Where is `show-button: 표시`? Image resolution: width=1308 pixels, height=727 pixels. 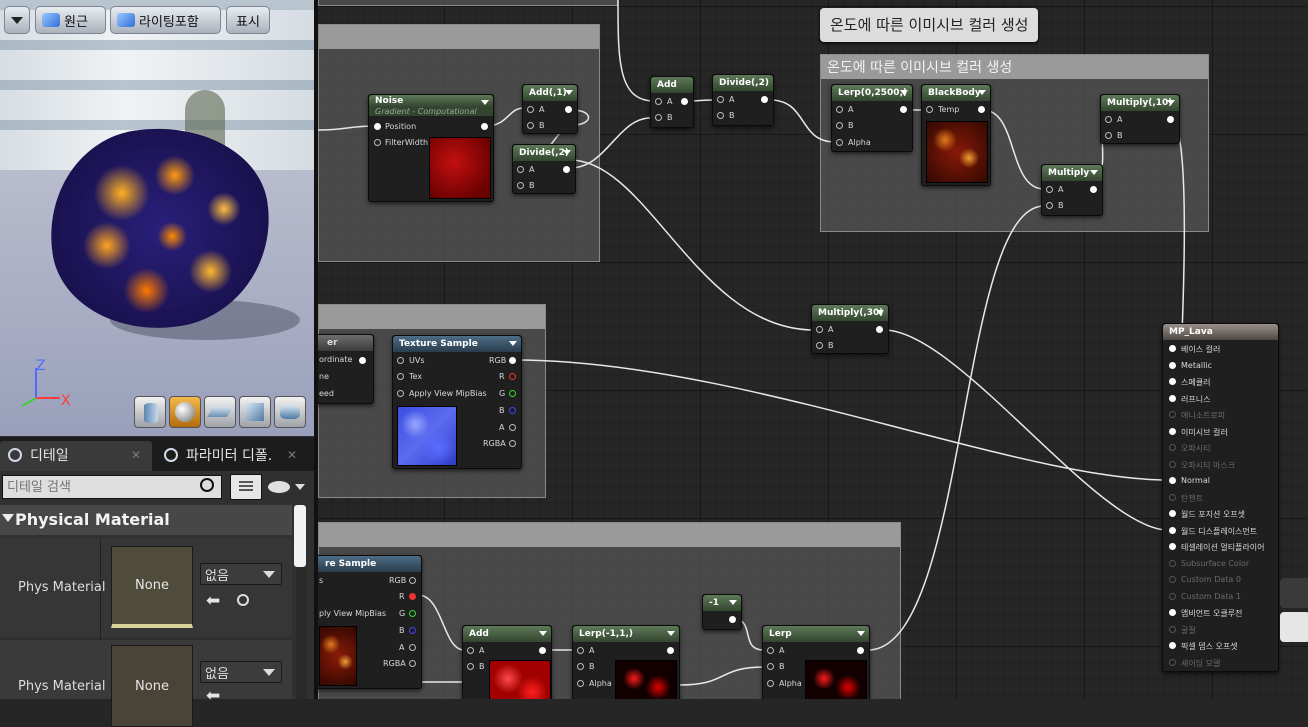 show-button: 표시 is located at coordinates (248, 20).